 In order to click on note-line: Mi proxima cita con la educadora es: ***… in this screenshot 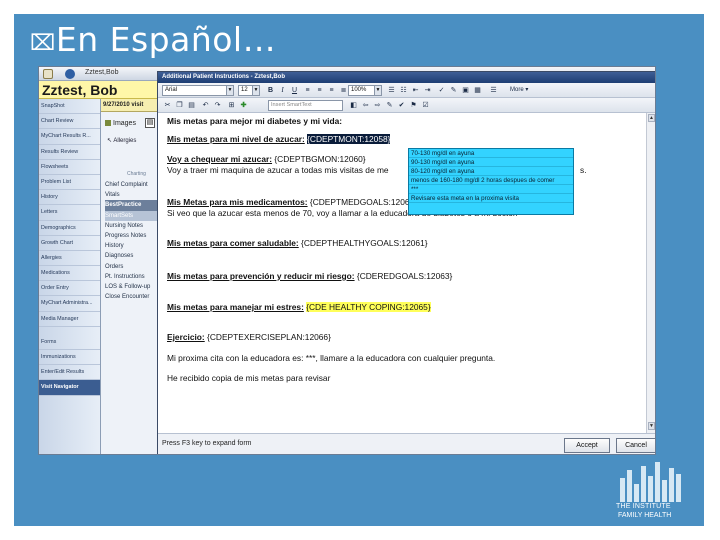, I will do `click(331, 358)`.